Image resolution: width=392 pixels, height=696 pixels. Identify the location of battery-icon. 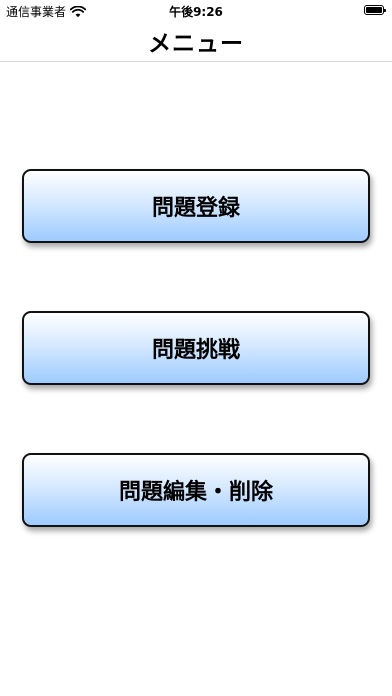
(375, 10).